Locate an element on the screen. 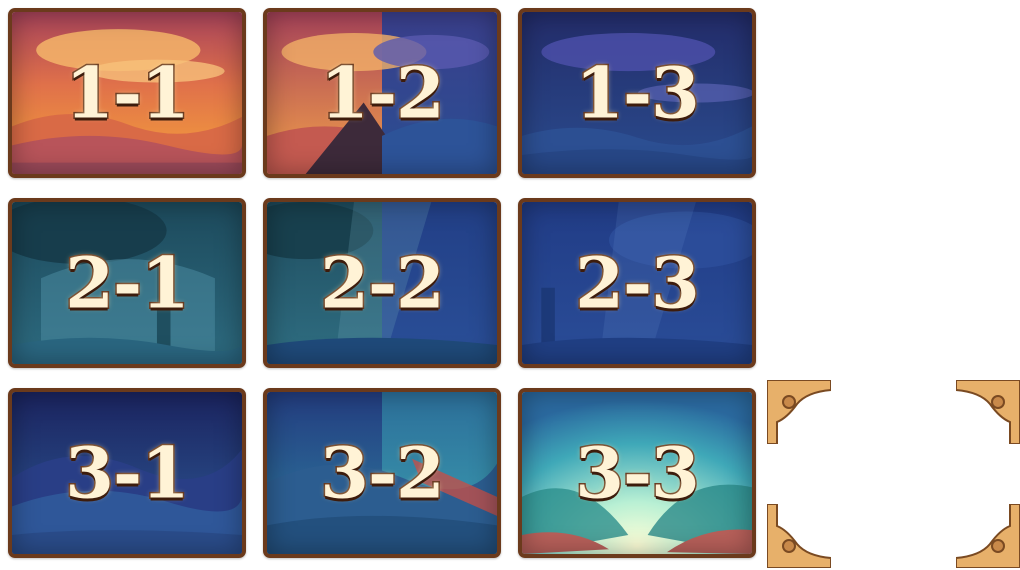 Image resolution: width=1020 pixels, height=570 pixels. level-tile-3-2: 3-2 is located at coordinates (382, 473).